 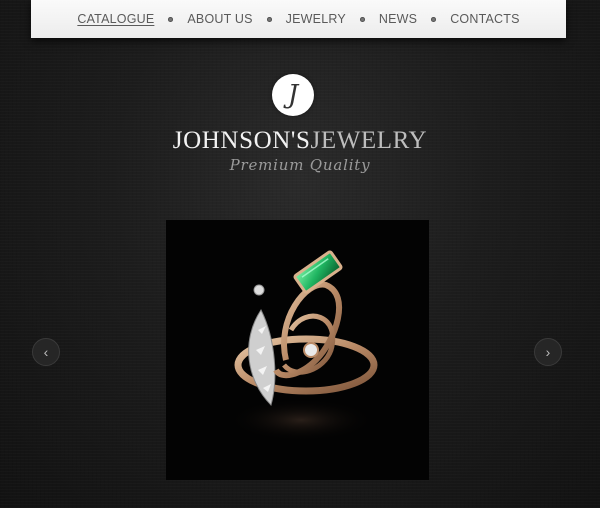 I want to click on nav-item-news: NEWS, so click(x=398, y=19).